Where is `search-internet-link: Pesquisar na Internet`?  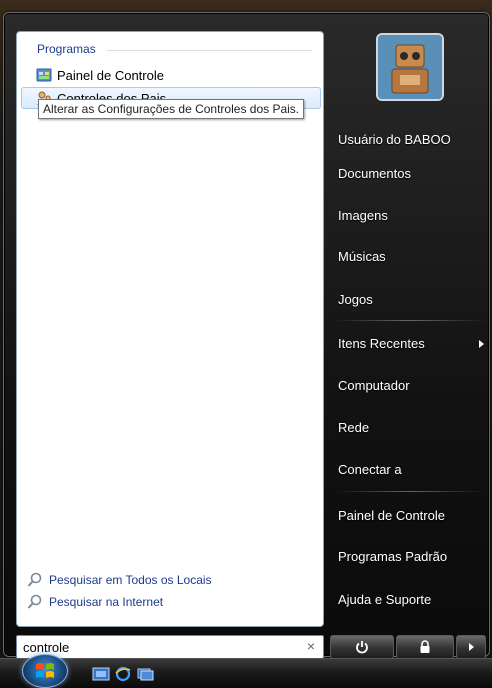
search-internet-link: Pesquisar na Internet is located at coordinates (95, 602).